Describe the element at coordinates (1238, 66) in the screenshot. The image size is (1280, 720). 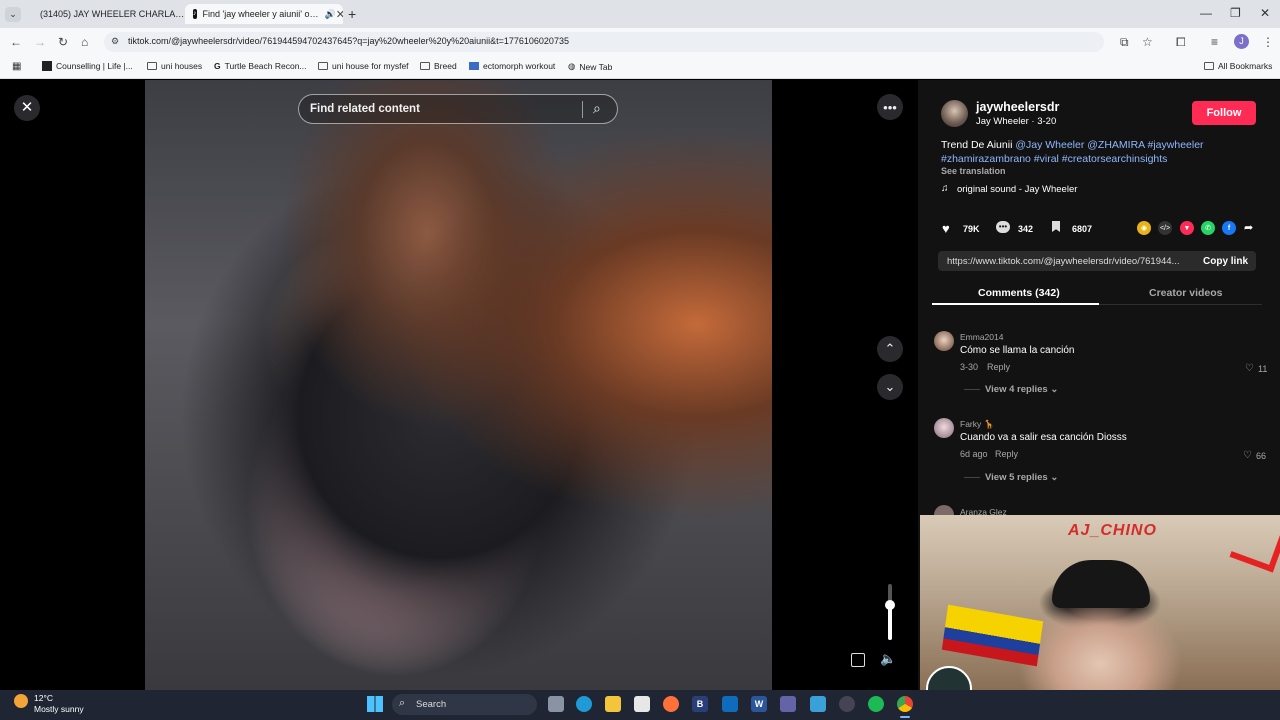
I see `all-bookmarks: All Bookmarks` at that location.